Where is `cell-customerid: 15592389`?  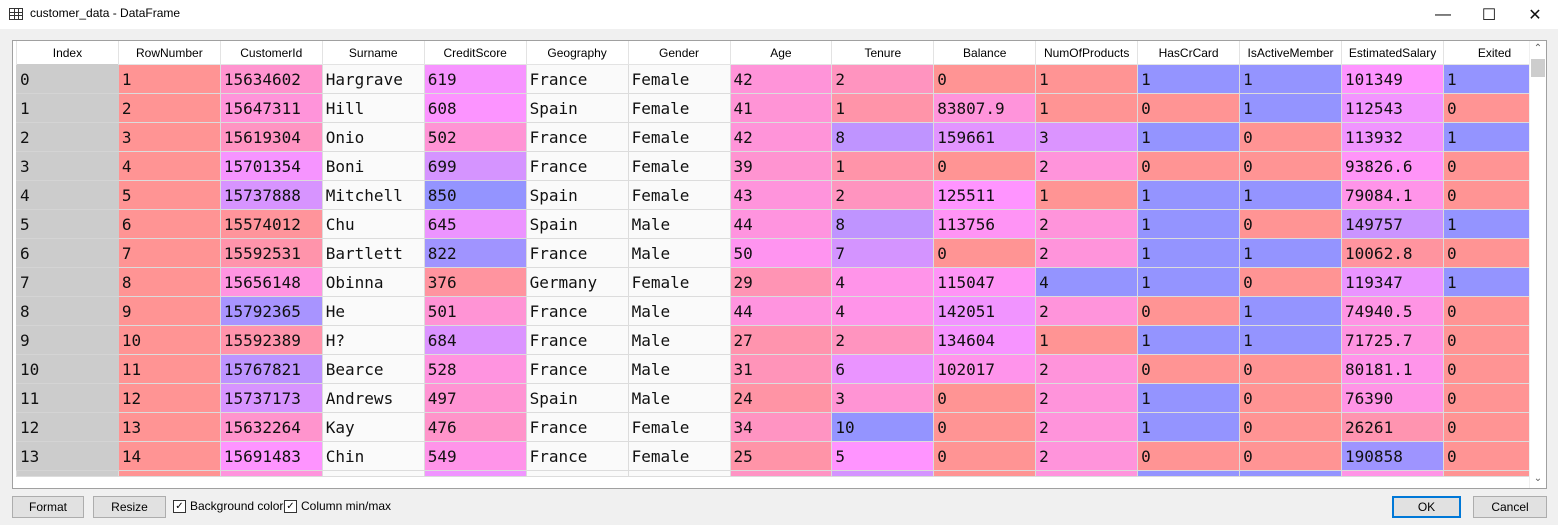
cell-customerid: 15592389 is located at coordinates (271, 340).